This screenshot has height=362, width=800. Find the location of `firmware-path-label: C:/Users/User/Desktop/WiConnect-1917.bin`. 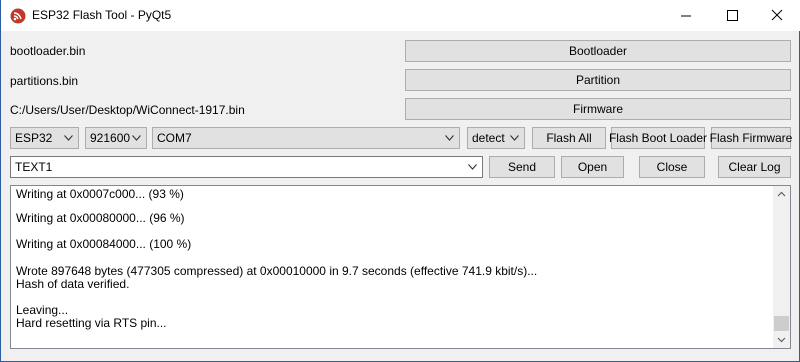

firmware-path-label: C:/Users/User/Desktop/WiConnect-1917.bin is located at coordinates (127, 110).